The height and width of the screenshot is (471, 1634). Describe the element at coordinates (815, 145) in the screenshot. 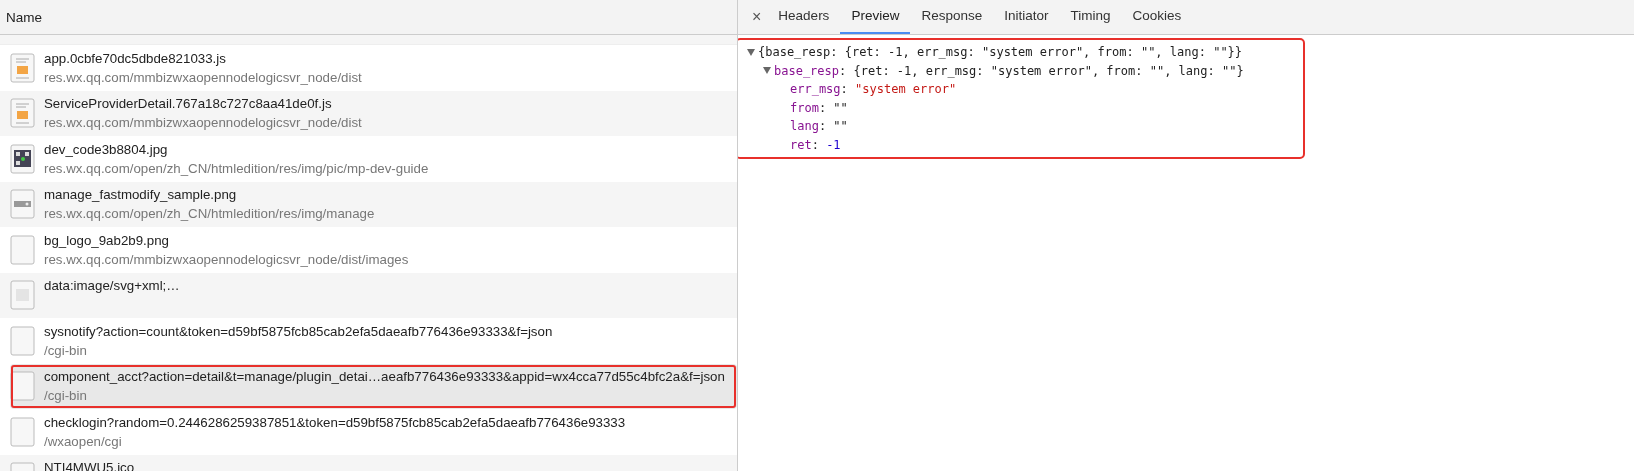

I see `tree-property: ret: -1` at that location.